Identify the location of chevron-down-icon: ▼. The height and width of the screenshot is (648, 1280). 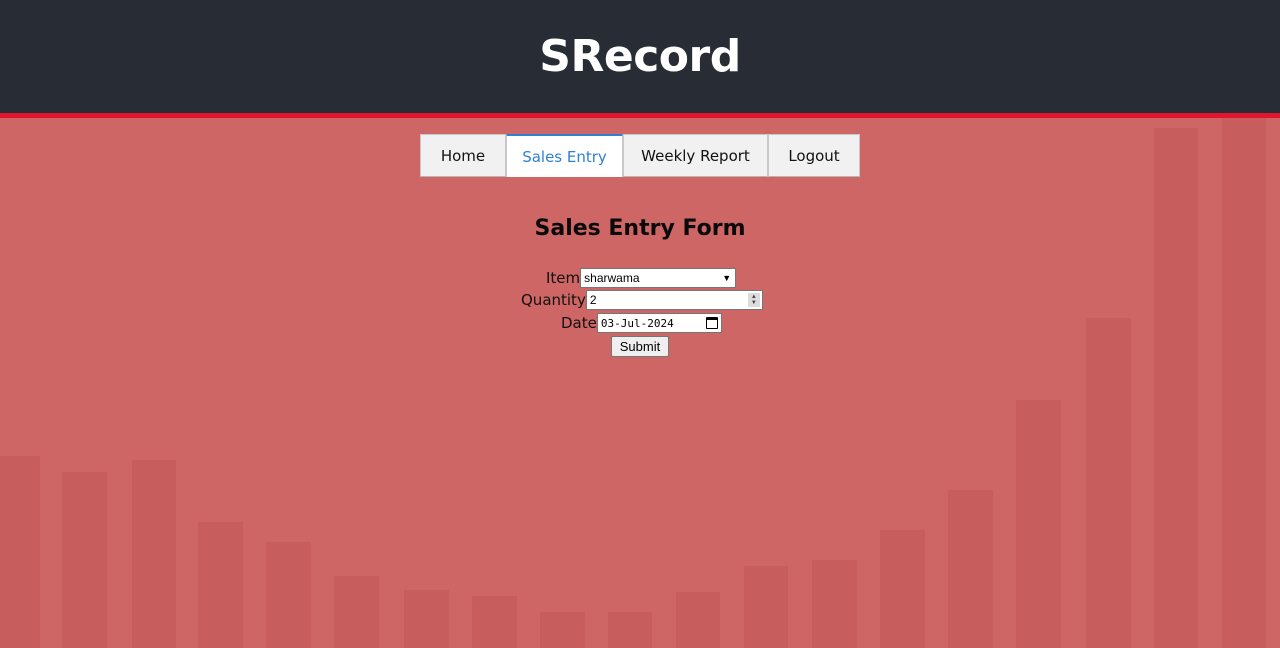
(727, 278).